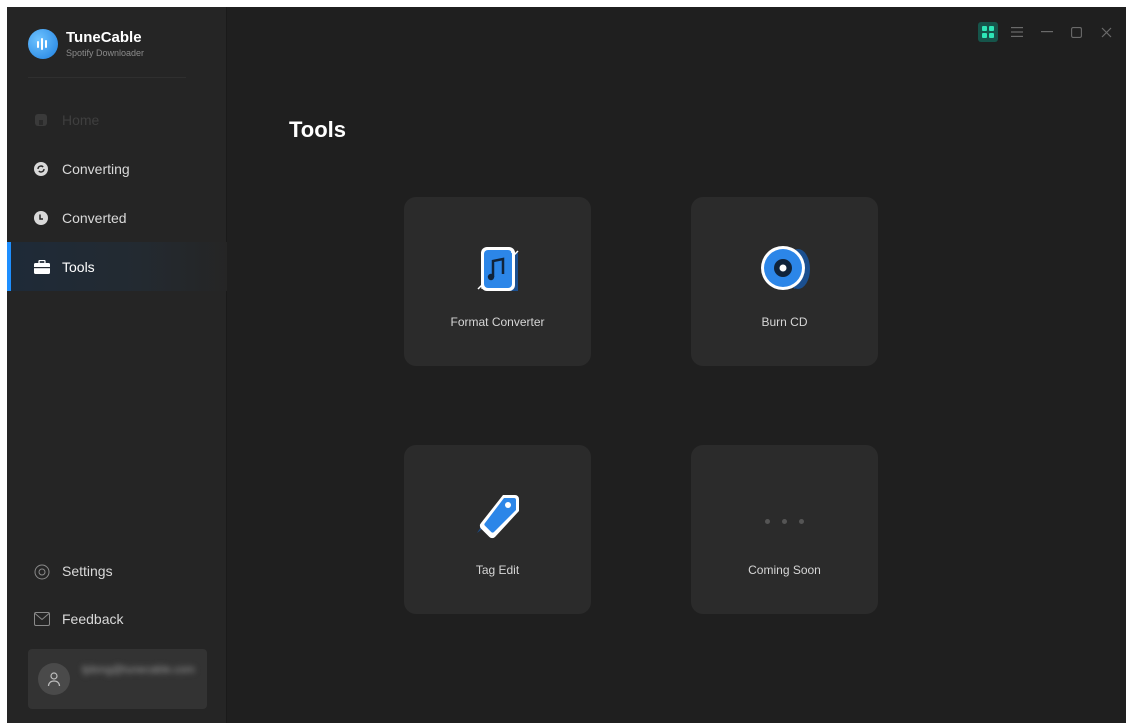  I want to click on maximize-icon, so click(1076, 32).